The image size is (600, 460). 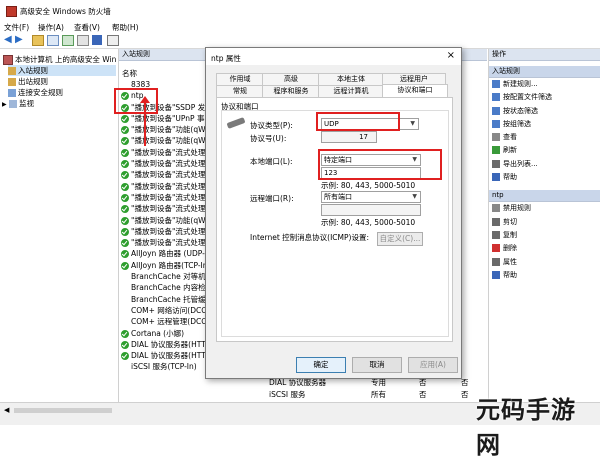 I want to click on copy-icon, so click(x=496, y=234).